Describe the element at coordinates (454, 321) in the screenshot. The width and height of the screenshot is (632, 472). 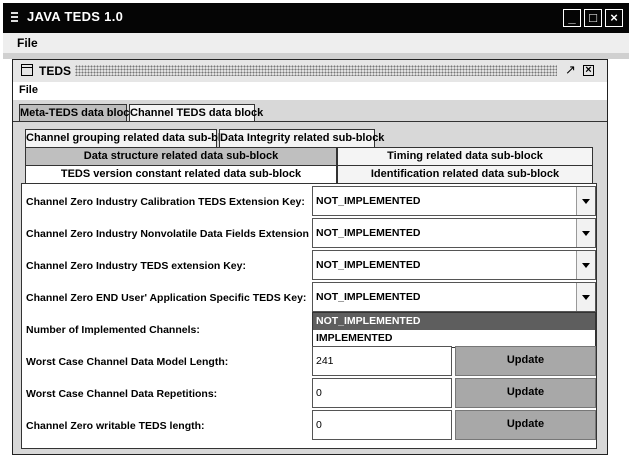
I see `dropdown-option: NOT_IMPLEMENTED` at that location.